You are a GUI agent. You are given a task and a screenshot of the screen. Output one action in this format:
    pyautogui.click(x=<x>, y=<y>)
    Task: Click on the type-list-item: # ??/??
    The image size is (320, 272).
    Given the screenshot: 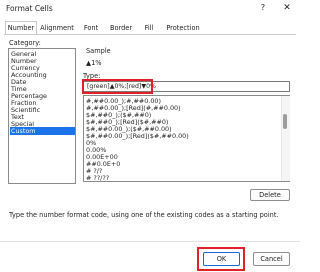 What is the action you would take?
    pyautogui.click(x=97, y=178)
    